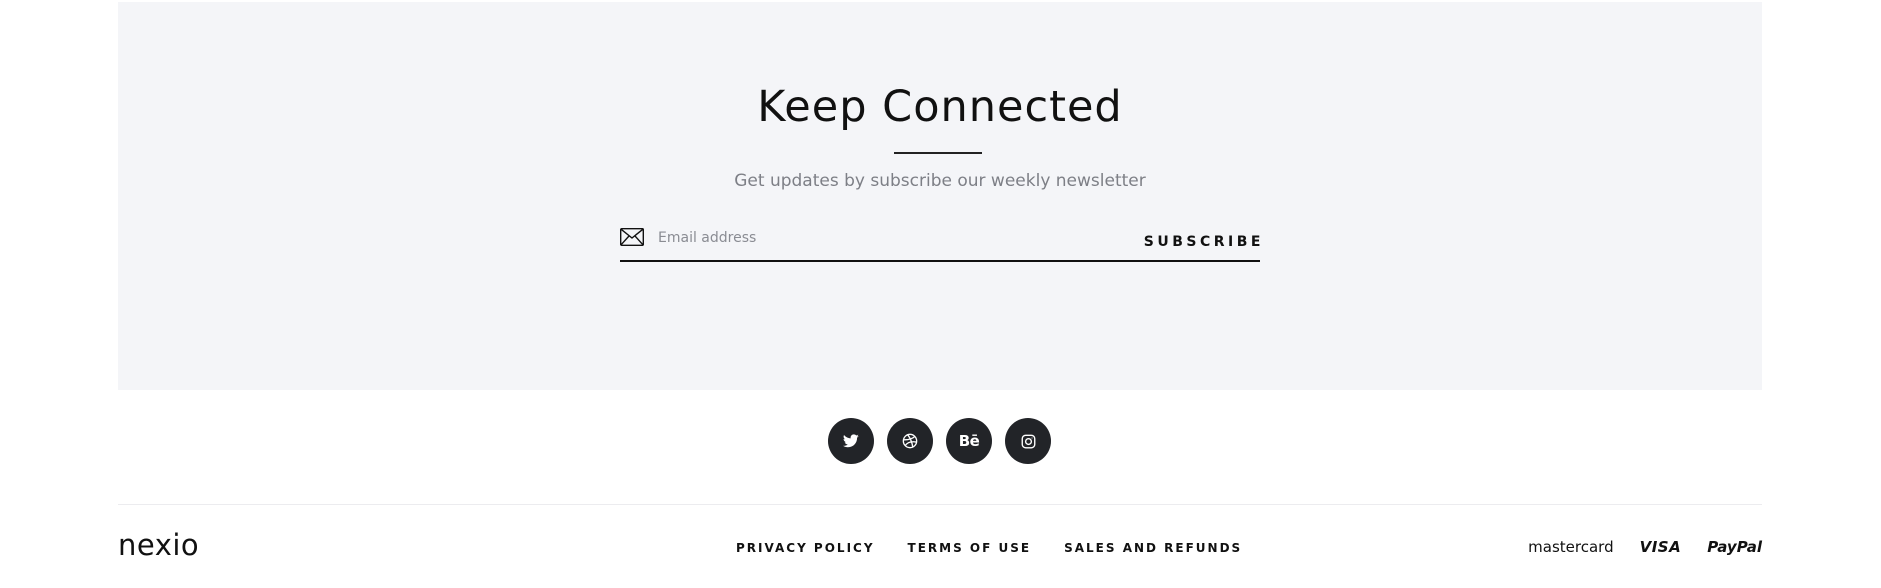  I want to click on dribbble-icon, so click(910, 441).